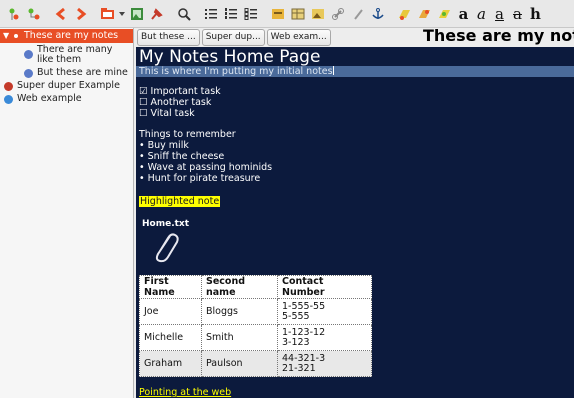  What do you see at coordinates (444, 14) in the screenshot?
I see `bg-color-icon` at bounding box center [444, 14].